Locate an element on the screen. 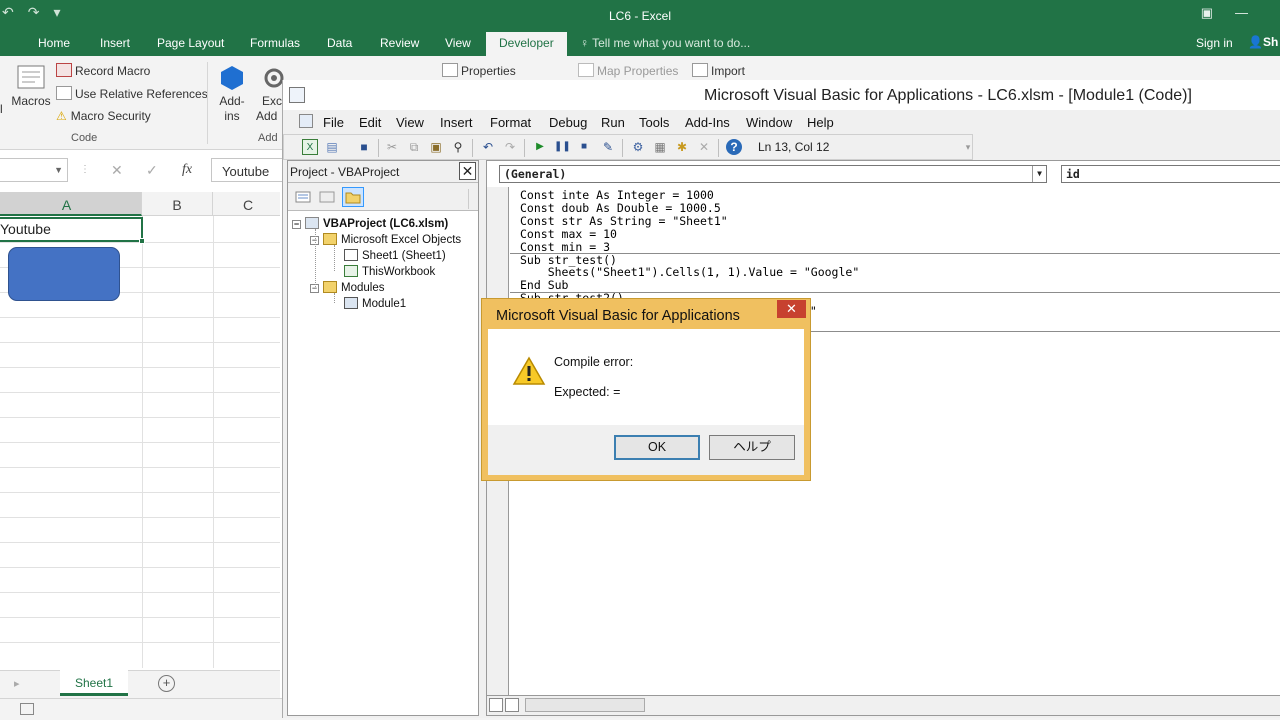 The height and width of the screenshot is (720, 1280). add-ins-button: Add- ins is located at coordinates (232, 94).